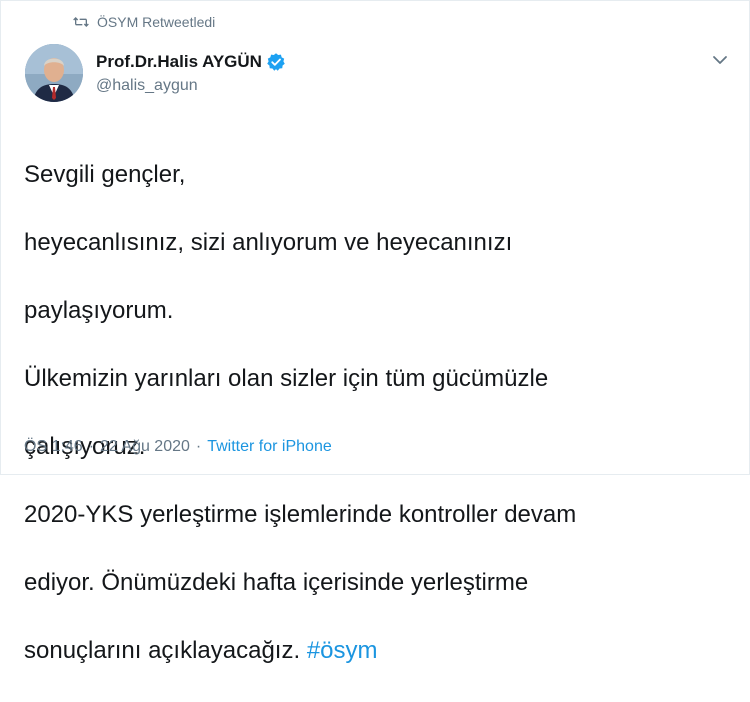 The image size is (750, 702). What do you see at coordinates (162, 650) in the screenshot?
I see `tweet-line: sonuçlarını açıklayacağız.` at bounding box center [162, 650].